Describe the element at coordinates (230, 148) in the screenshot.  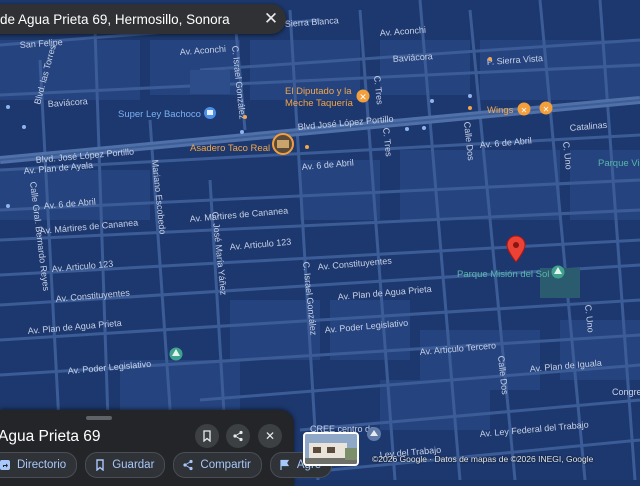
I see `poi-label: Asadero Taco Real` at that location.